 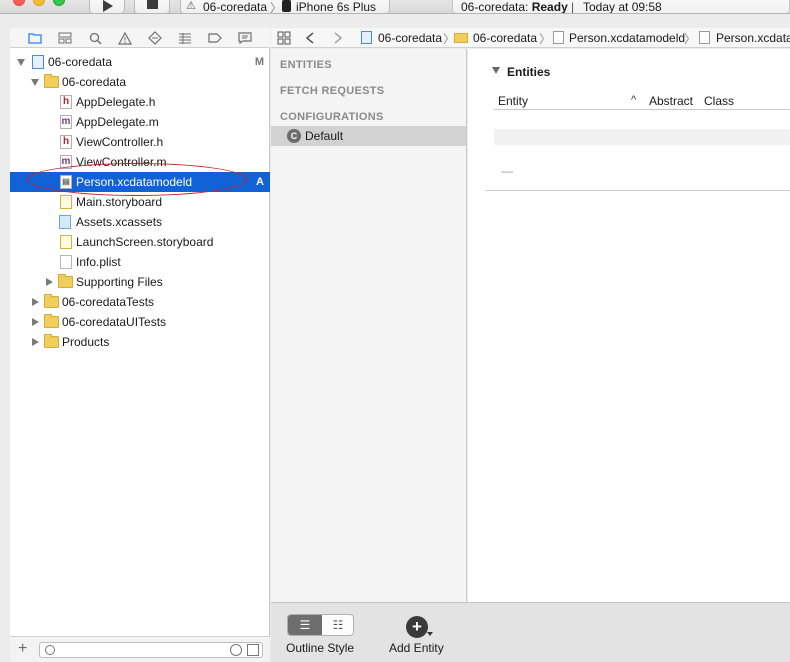 What do you see at coordinates (337, 625) in the screenshot?
I see `graph-style-icon: ☷` at bounding box center [337, 625].